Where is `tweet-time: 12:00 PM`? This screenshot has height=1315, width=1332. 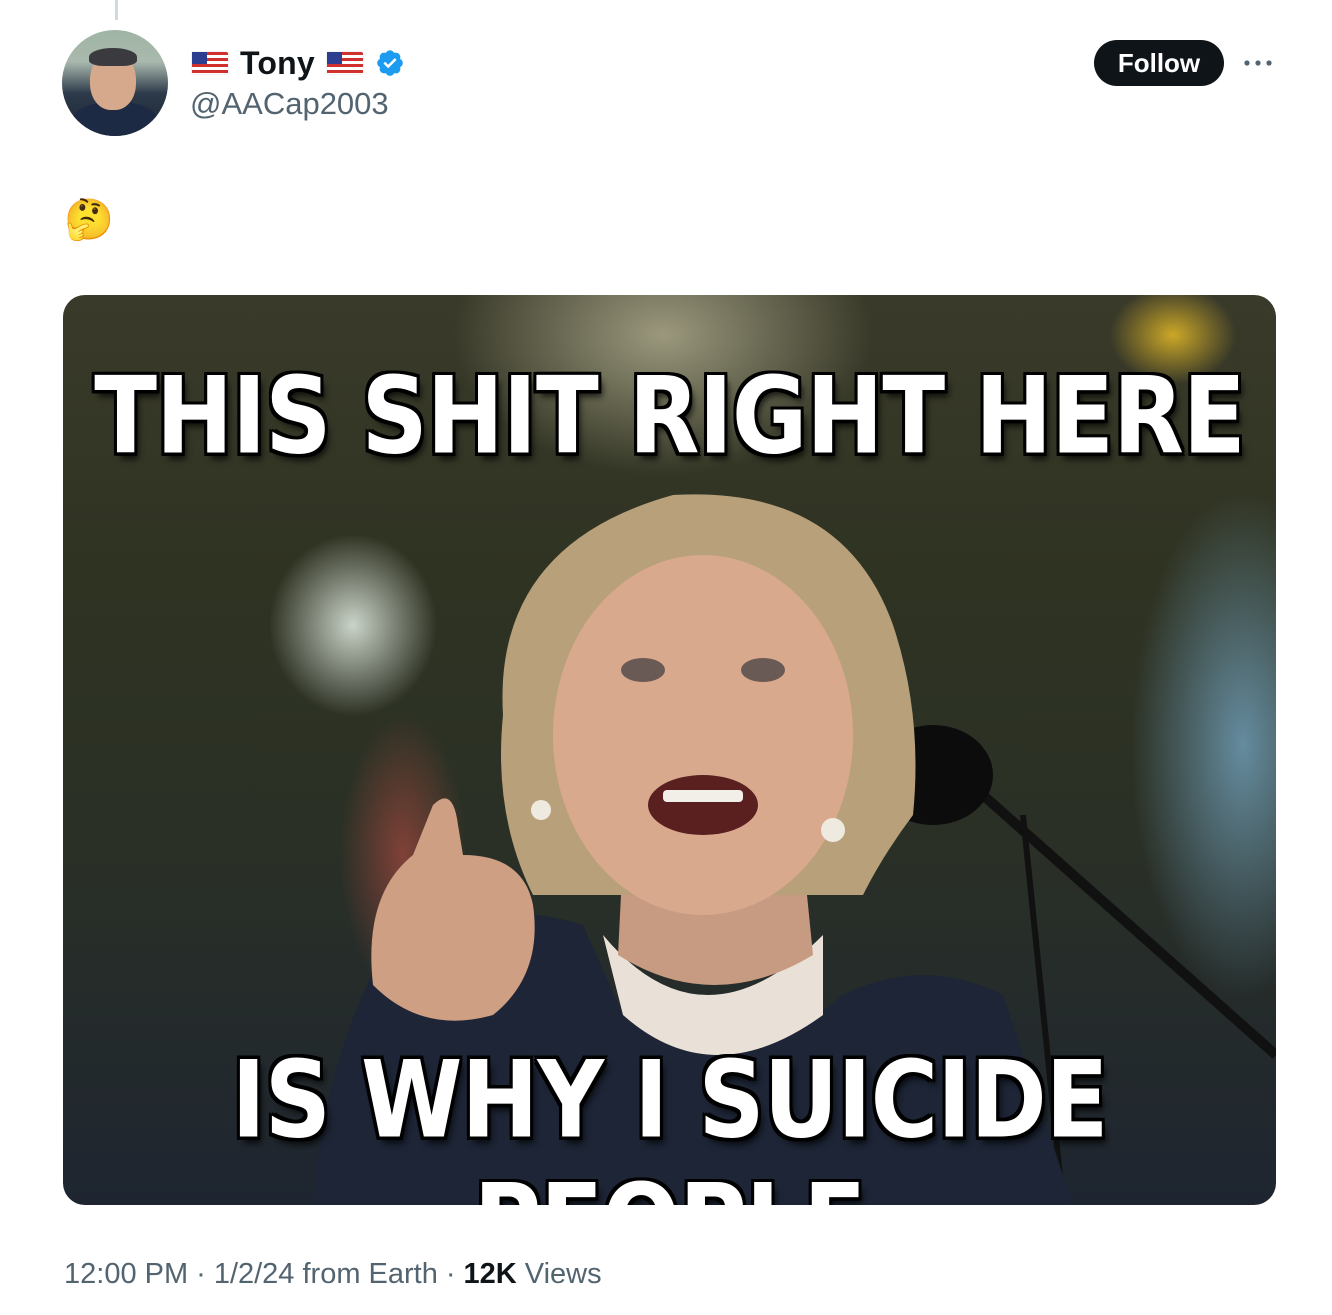
tweet-time: 12:00 PM is located at coordinates (126, 1274).